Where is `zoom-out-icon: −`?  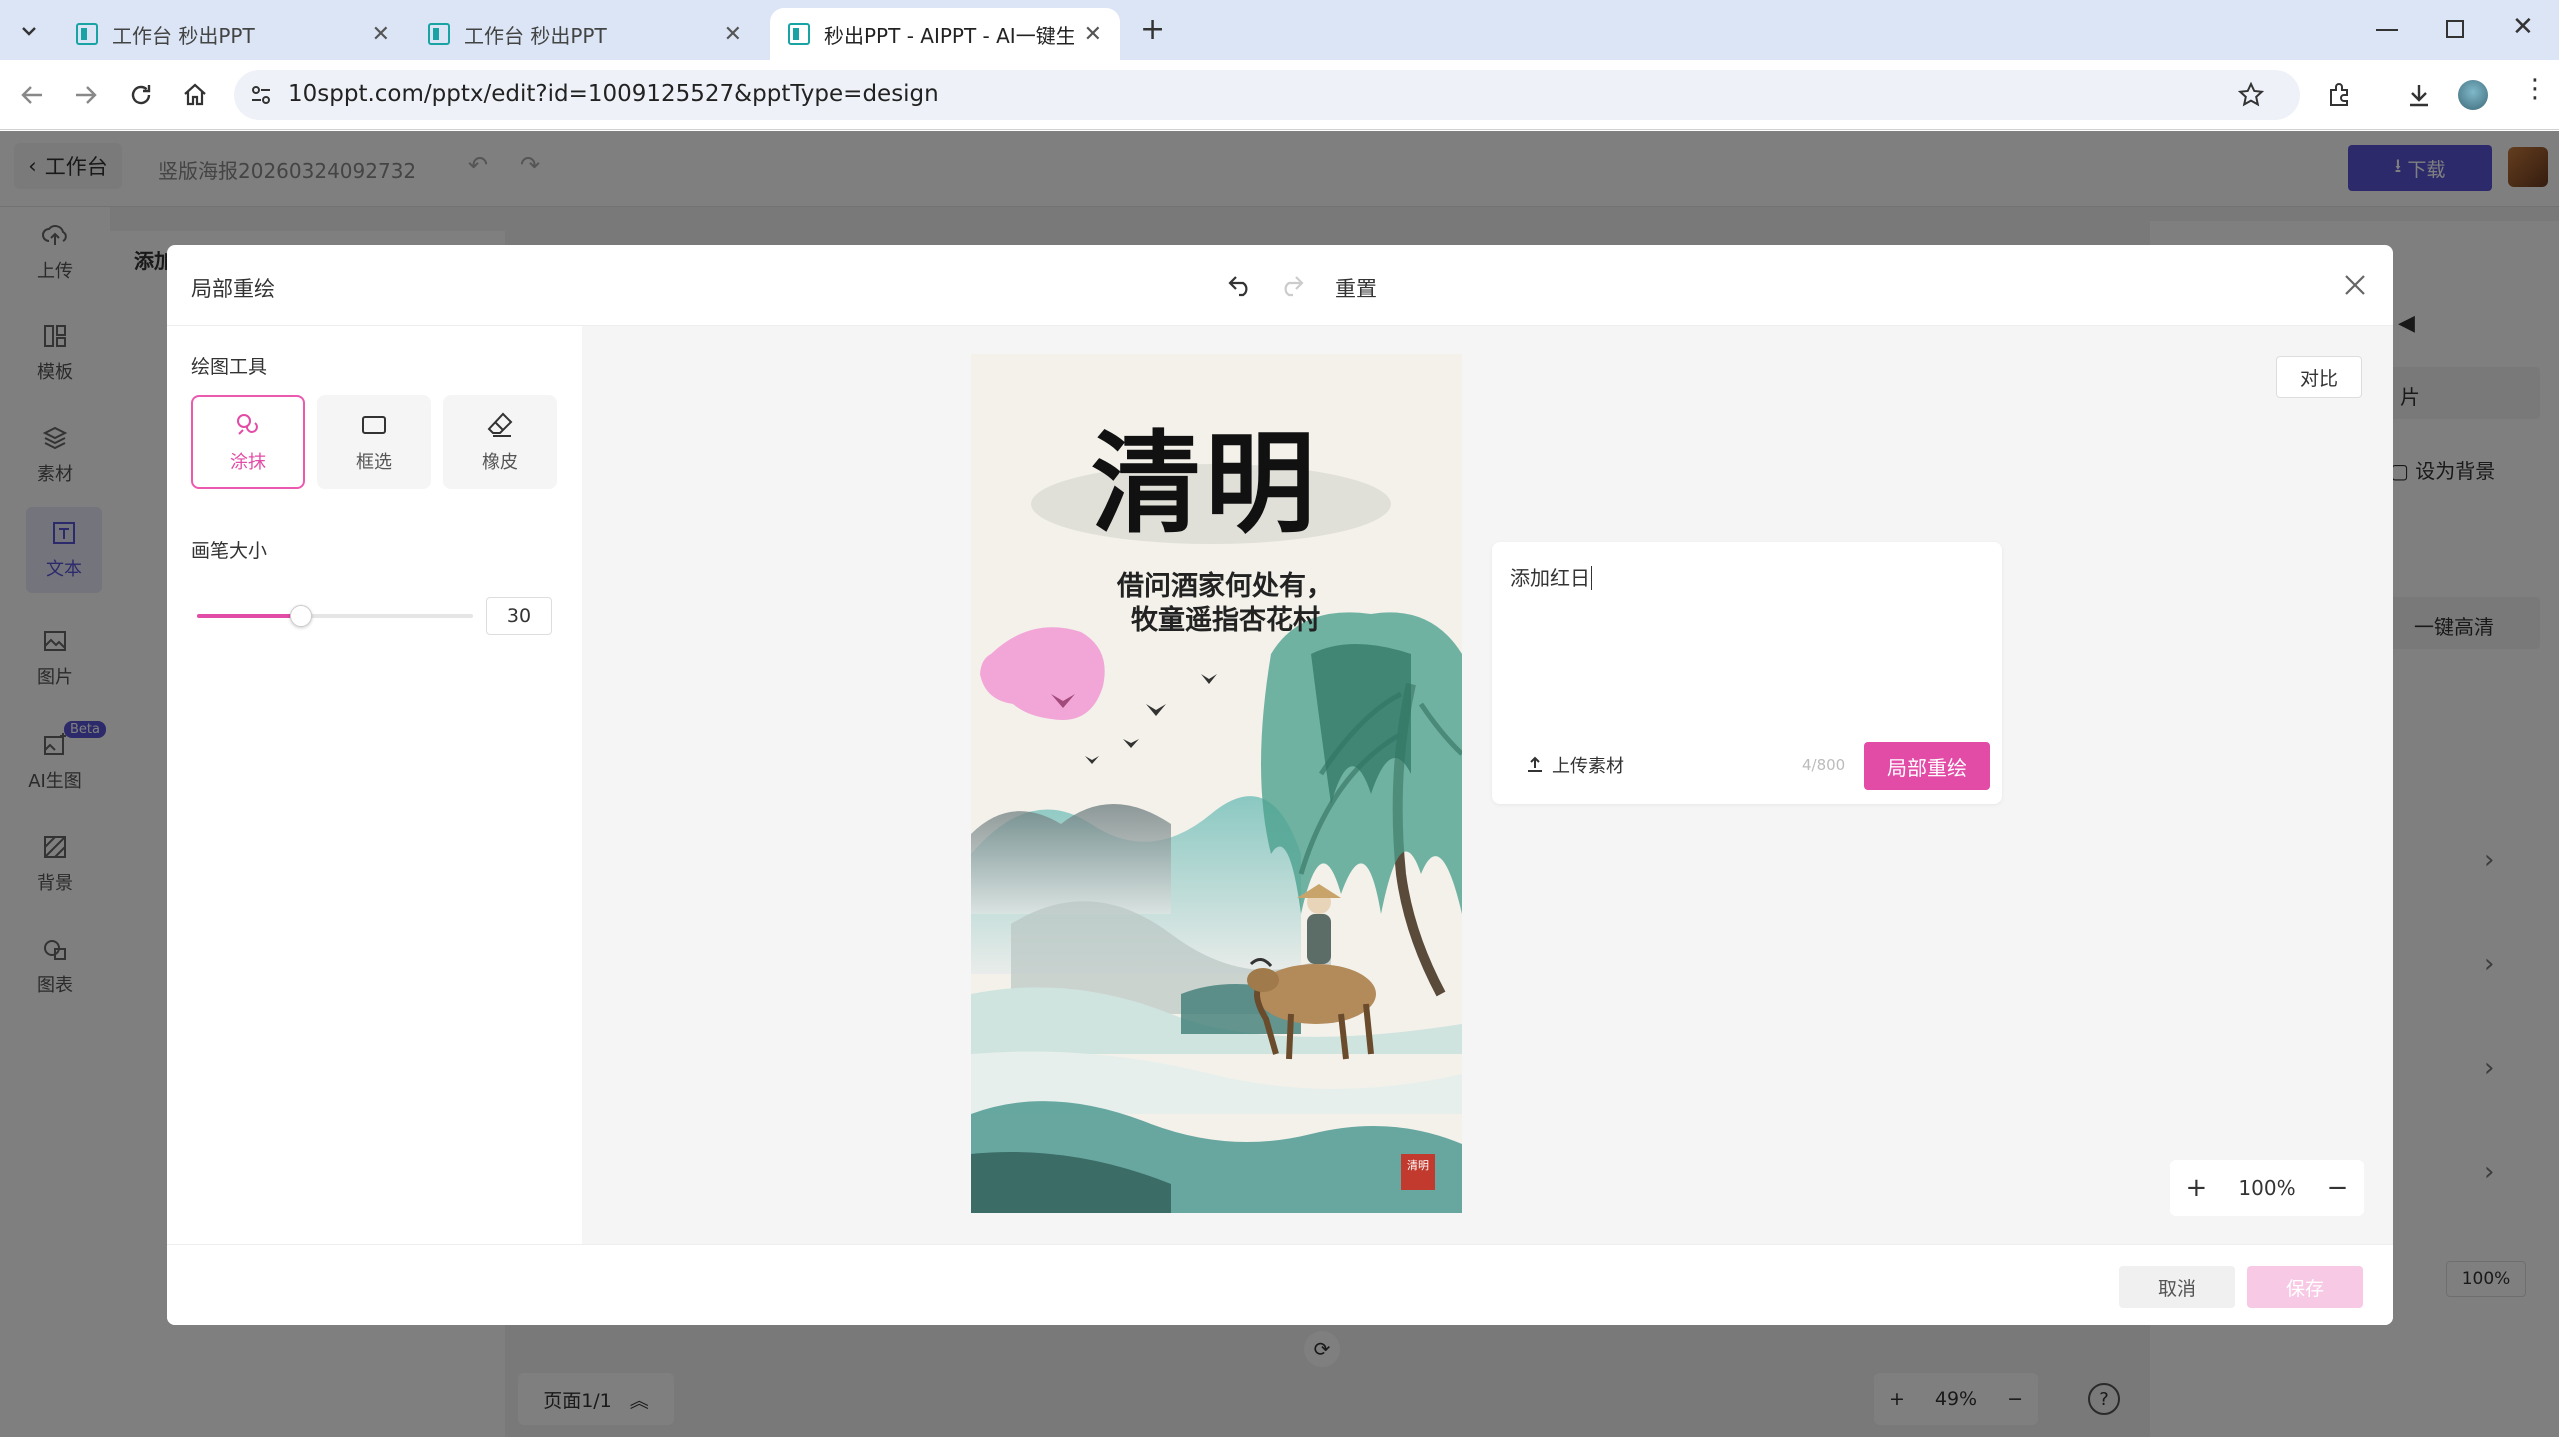
zoom-out-icon: − is located at coordinates (2338, 1188).